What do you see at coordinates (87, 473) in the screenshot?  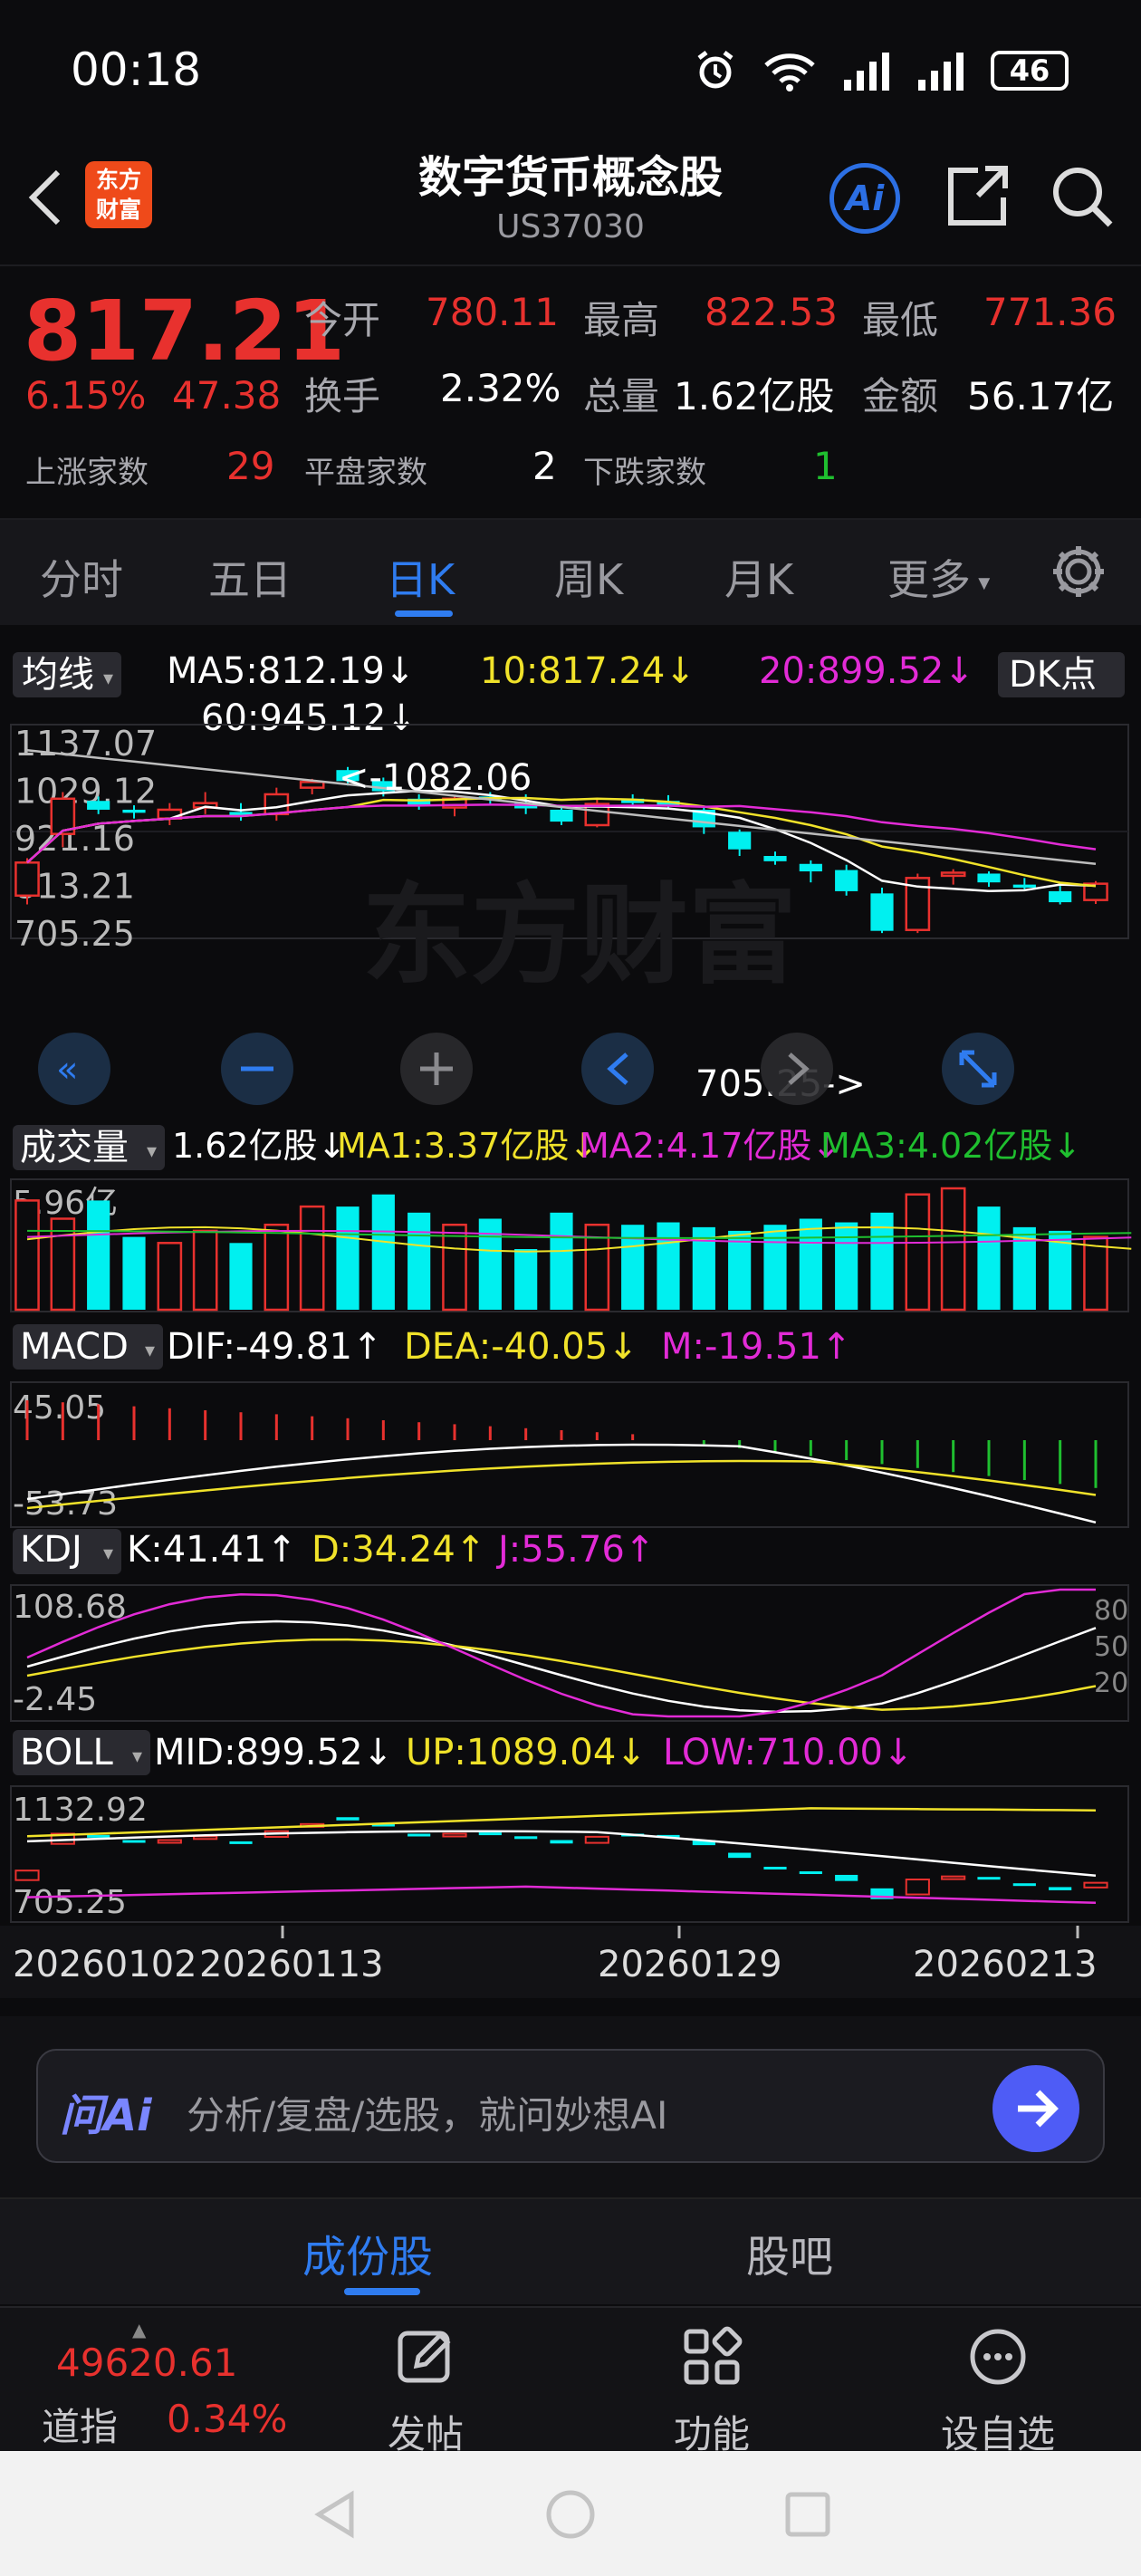 I see `up-count-label: 上涨家数` at bounding box center [87, 473].